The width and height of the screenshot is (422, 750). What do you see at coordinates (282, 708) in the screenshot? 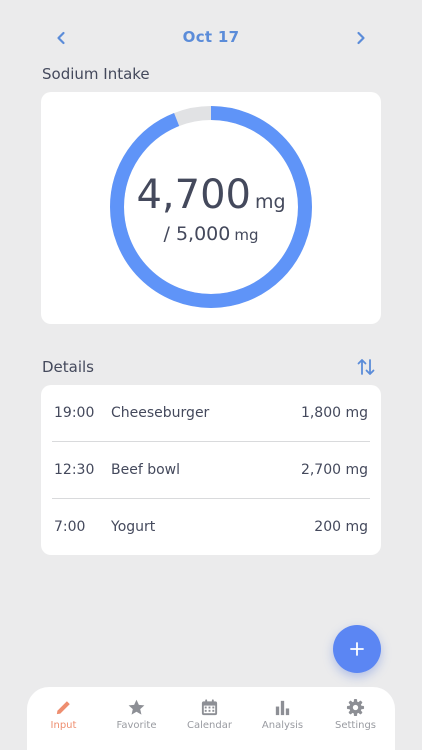
I see `bar-chart-icon` at bounding box center [282, 708].